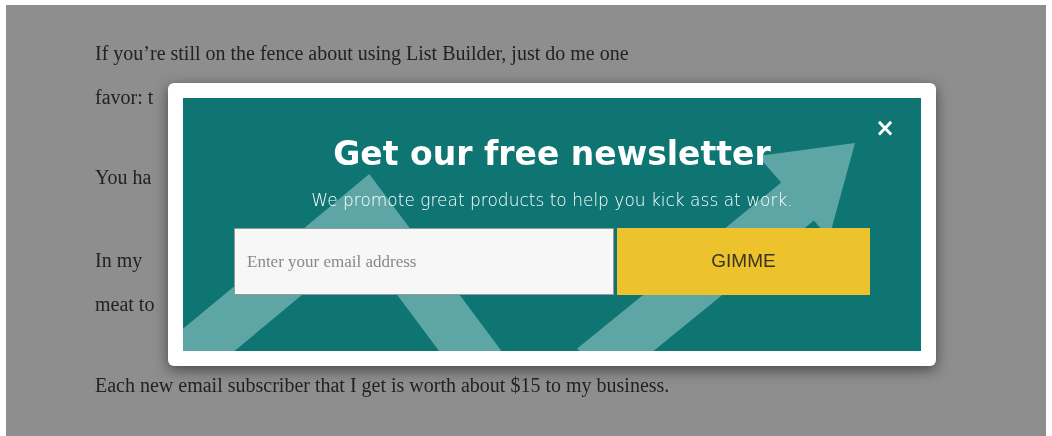 Image resolution: width=1052 pixels, height=436 pixels. I want to click on article-text: In my, so click(119, 260).